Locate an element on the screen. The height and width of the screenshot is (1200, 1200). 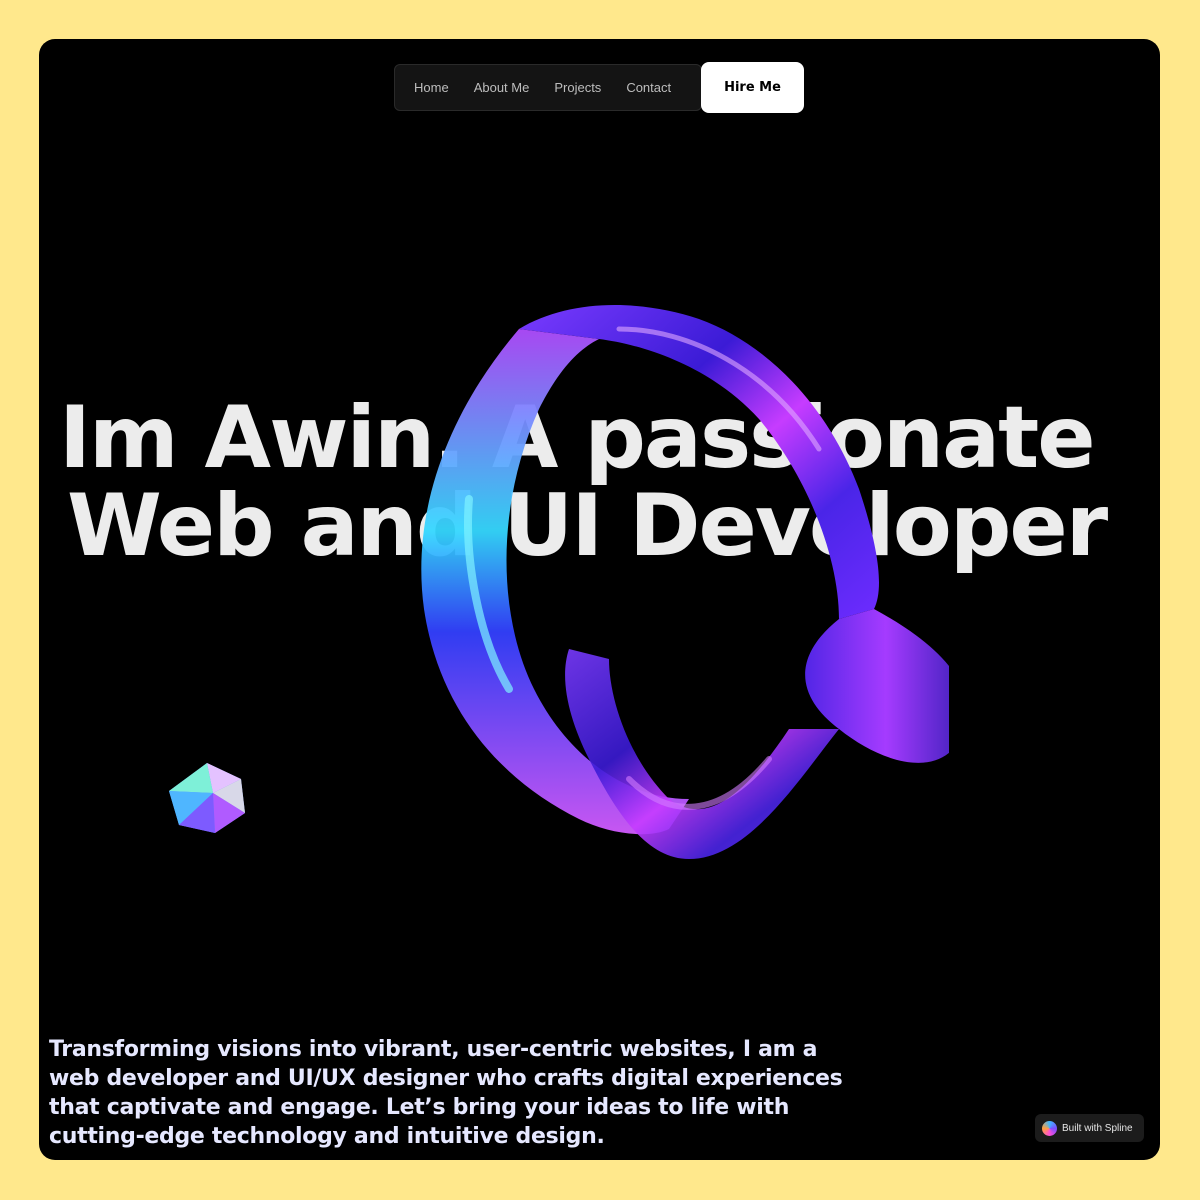
nav-item-home: Home is located at coordinates (431, 87).